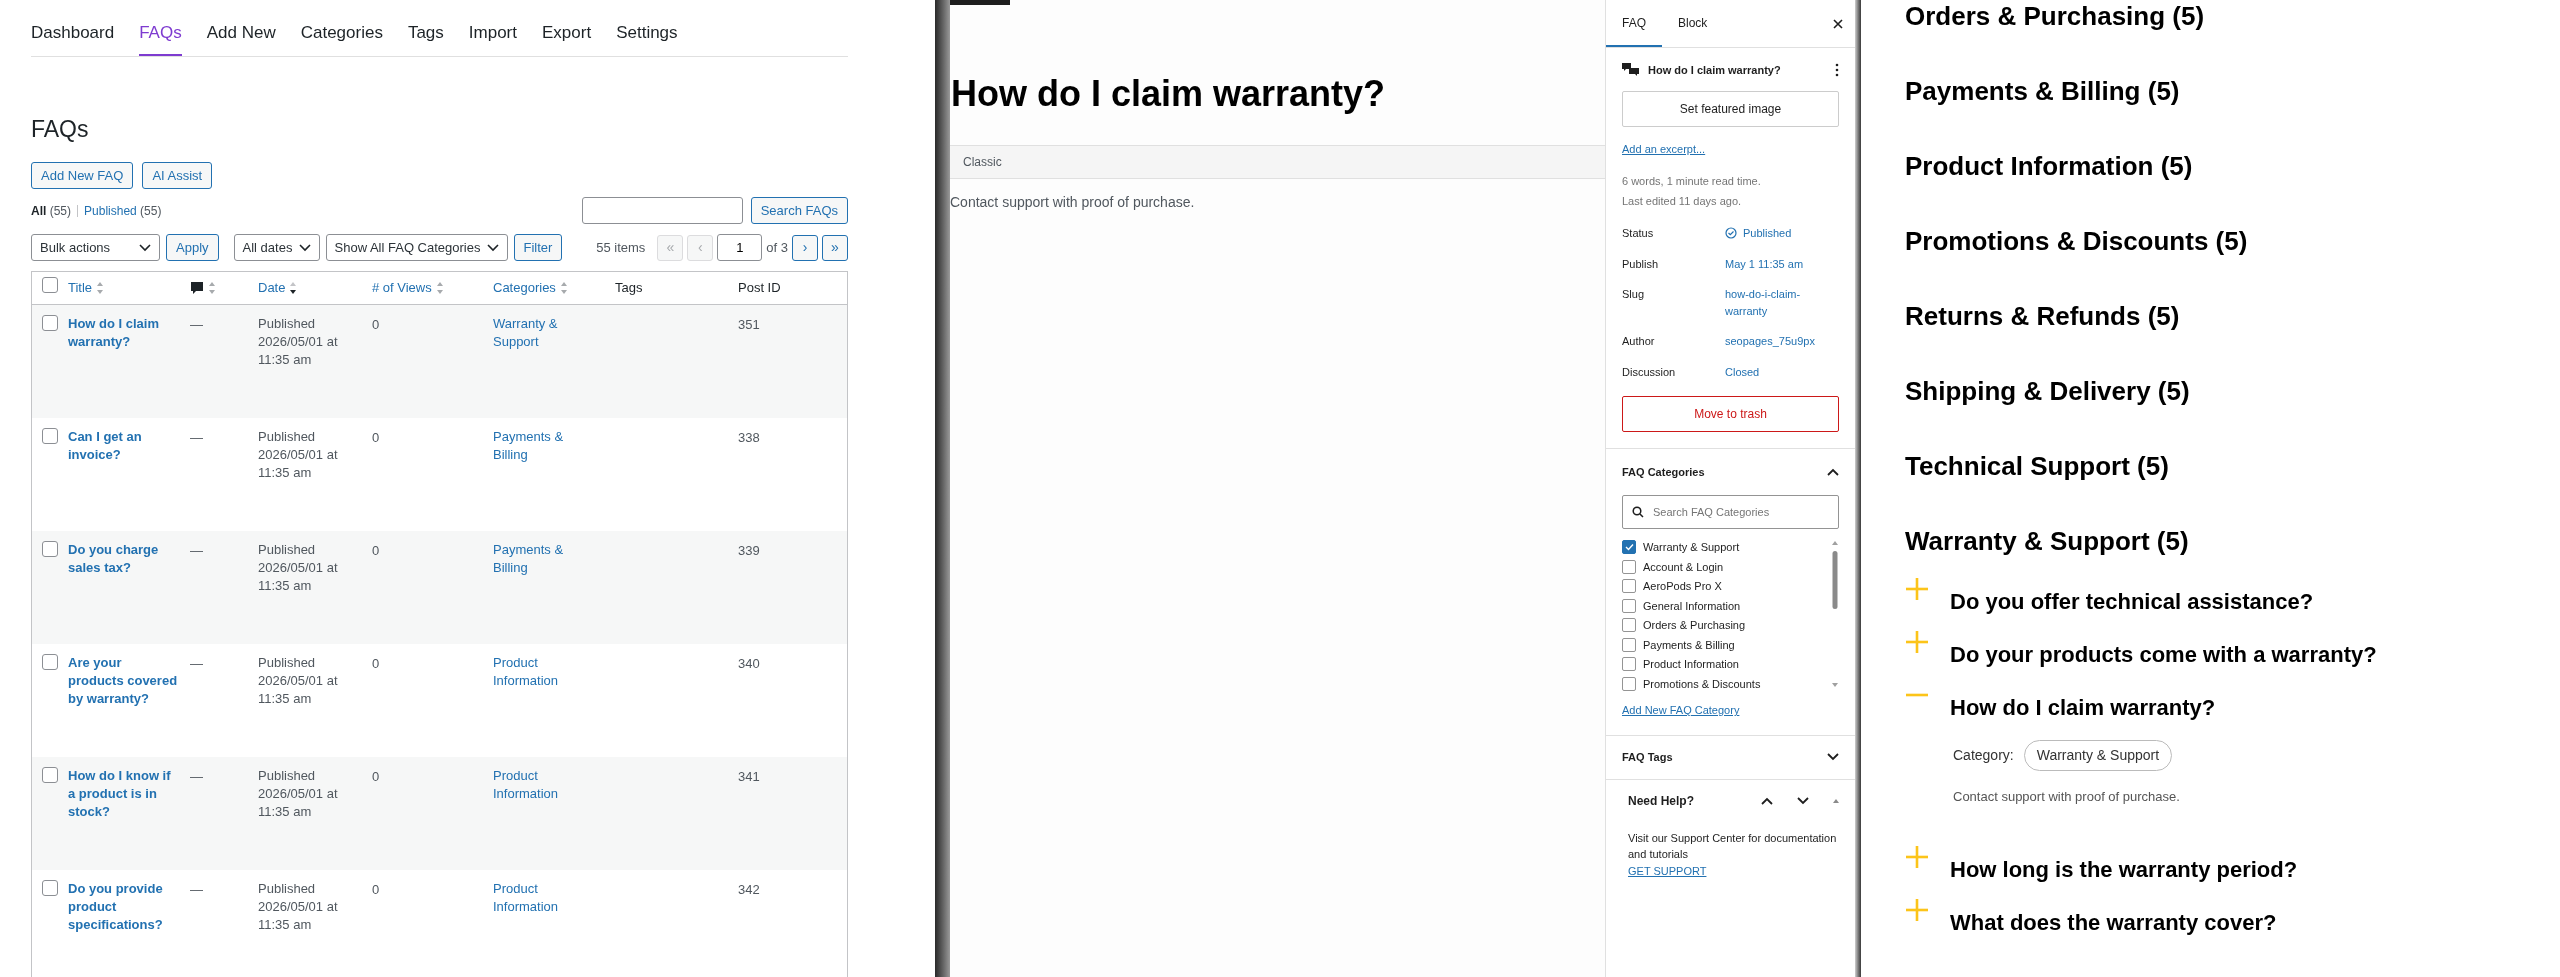  What do you see at coordinates (425, 38) in the screenshot?
I see `nav-tab: Tags` at bounding box center [425, 38].